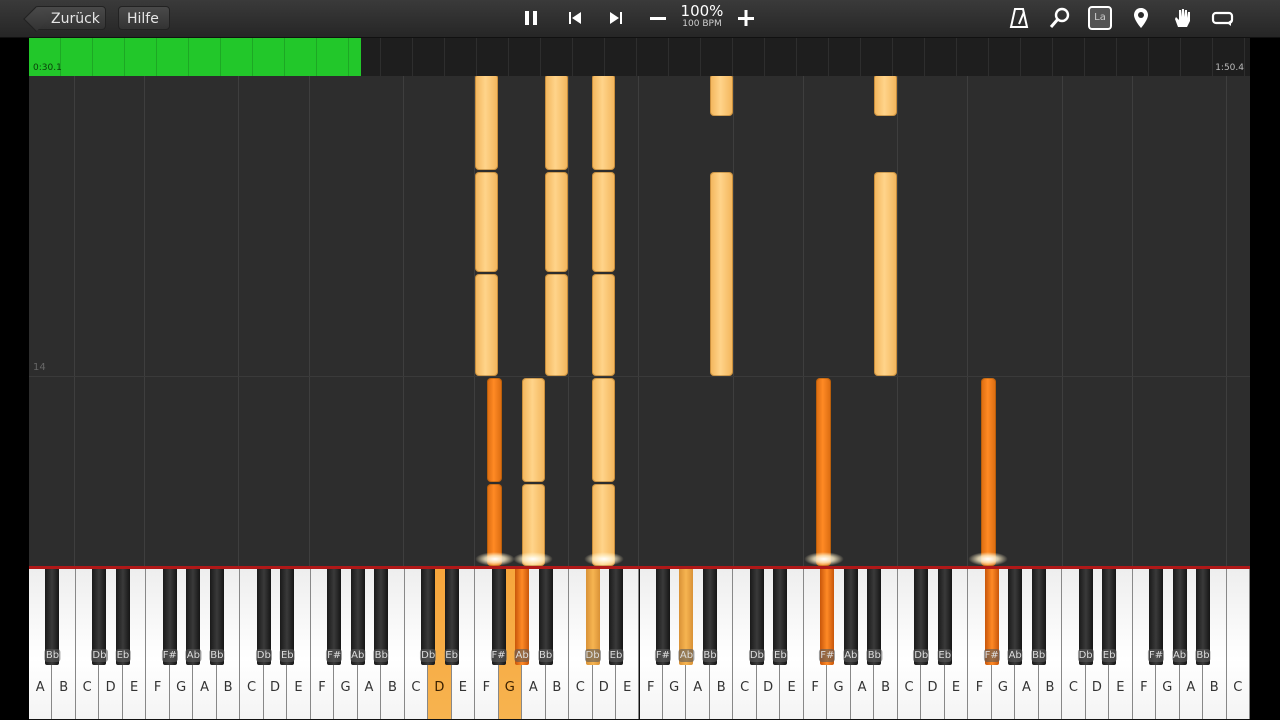 The width and height of the screenshot is (1280, 720). I want to click on song-progress-bar: 0:30.1 1:50.4, so click(639, 57).